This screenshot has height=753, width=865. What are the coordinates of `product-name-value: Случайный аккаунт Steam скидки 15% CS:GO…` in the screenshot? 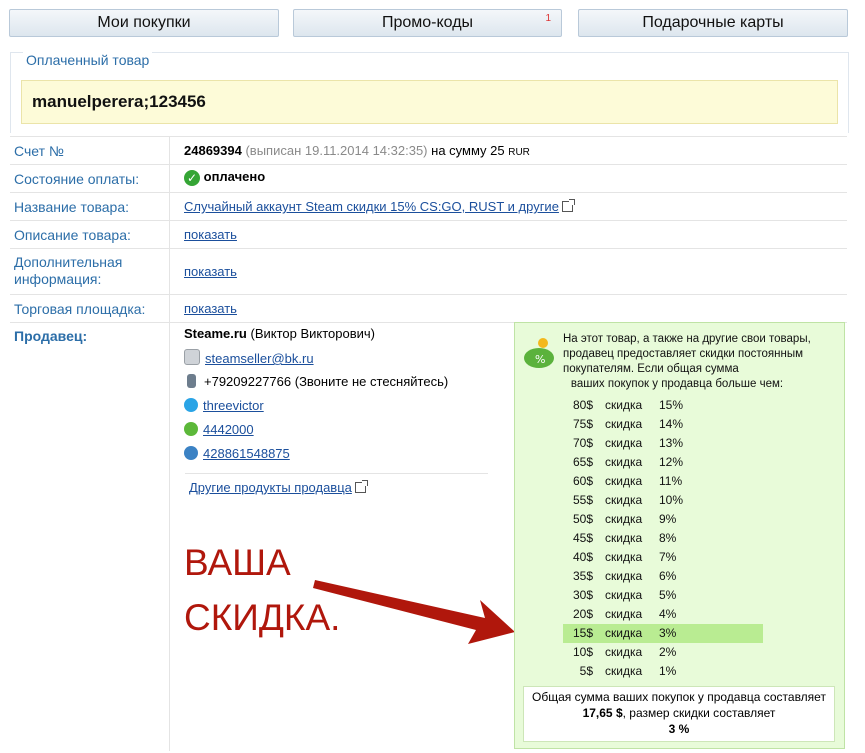 It's located at (379, 206).